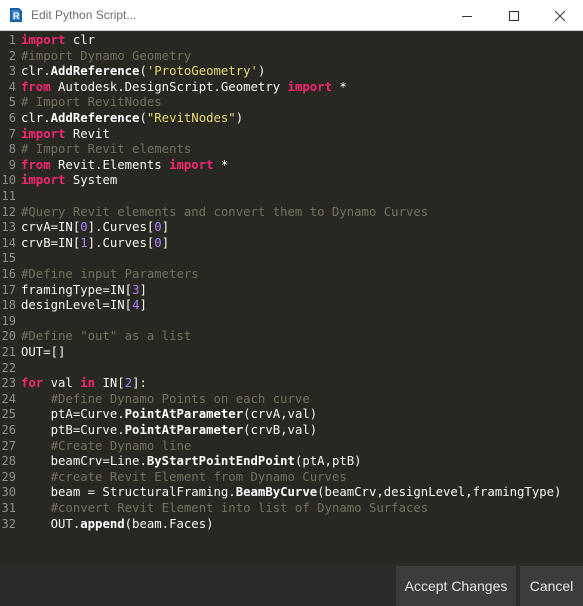 The width and height of the screenshot is (583, 606). I want to click on code-text: import Revit, so click(65, 135).